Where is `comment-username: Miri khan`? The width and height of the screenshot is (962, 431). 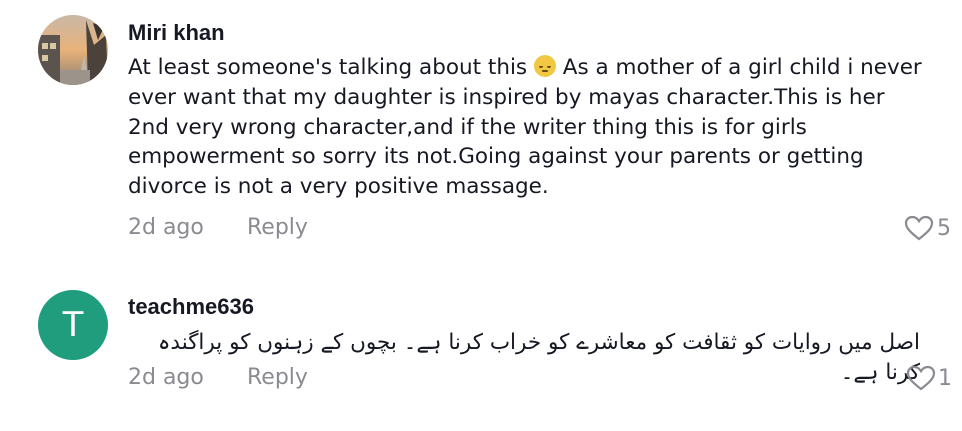
comment-username: Miri khan is located at coordinates (176, 33).